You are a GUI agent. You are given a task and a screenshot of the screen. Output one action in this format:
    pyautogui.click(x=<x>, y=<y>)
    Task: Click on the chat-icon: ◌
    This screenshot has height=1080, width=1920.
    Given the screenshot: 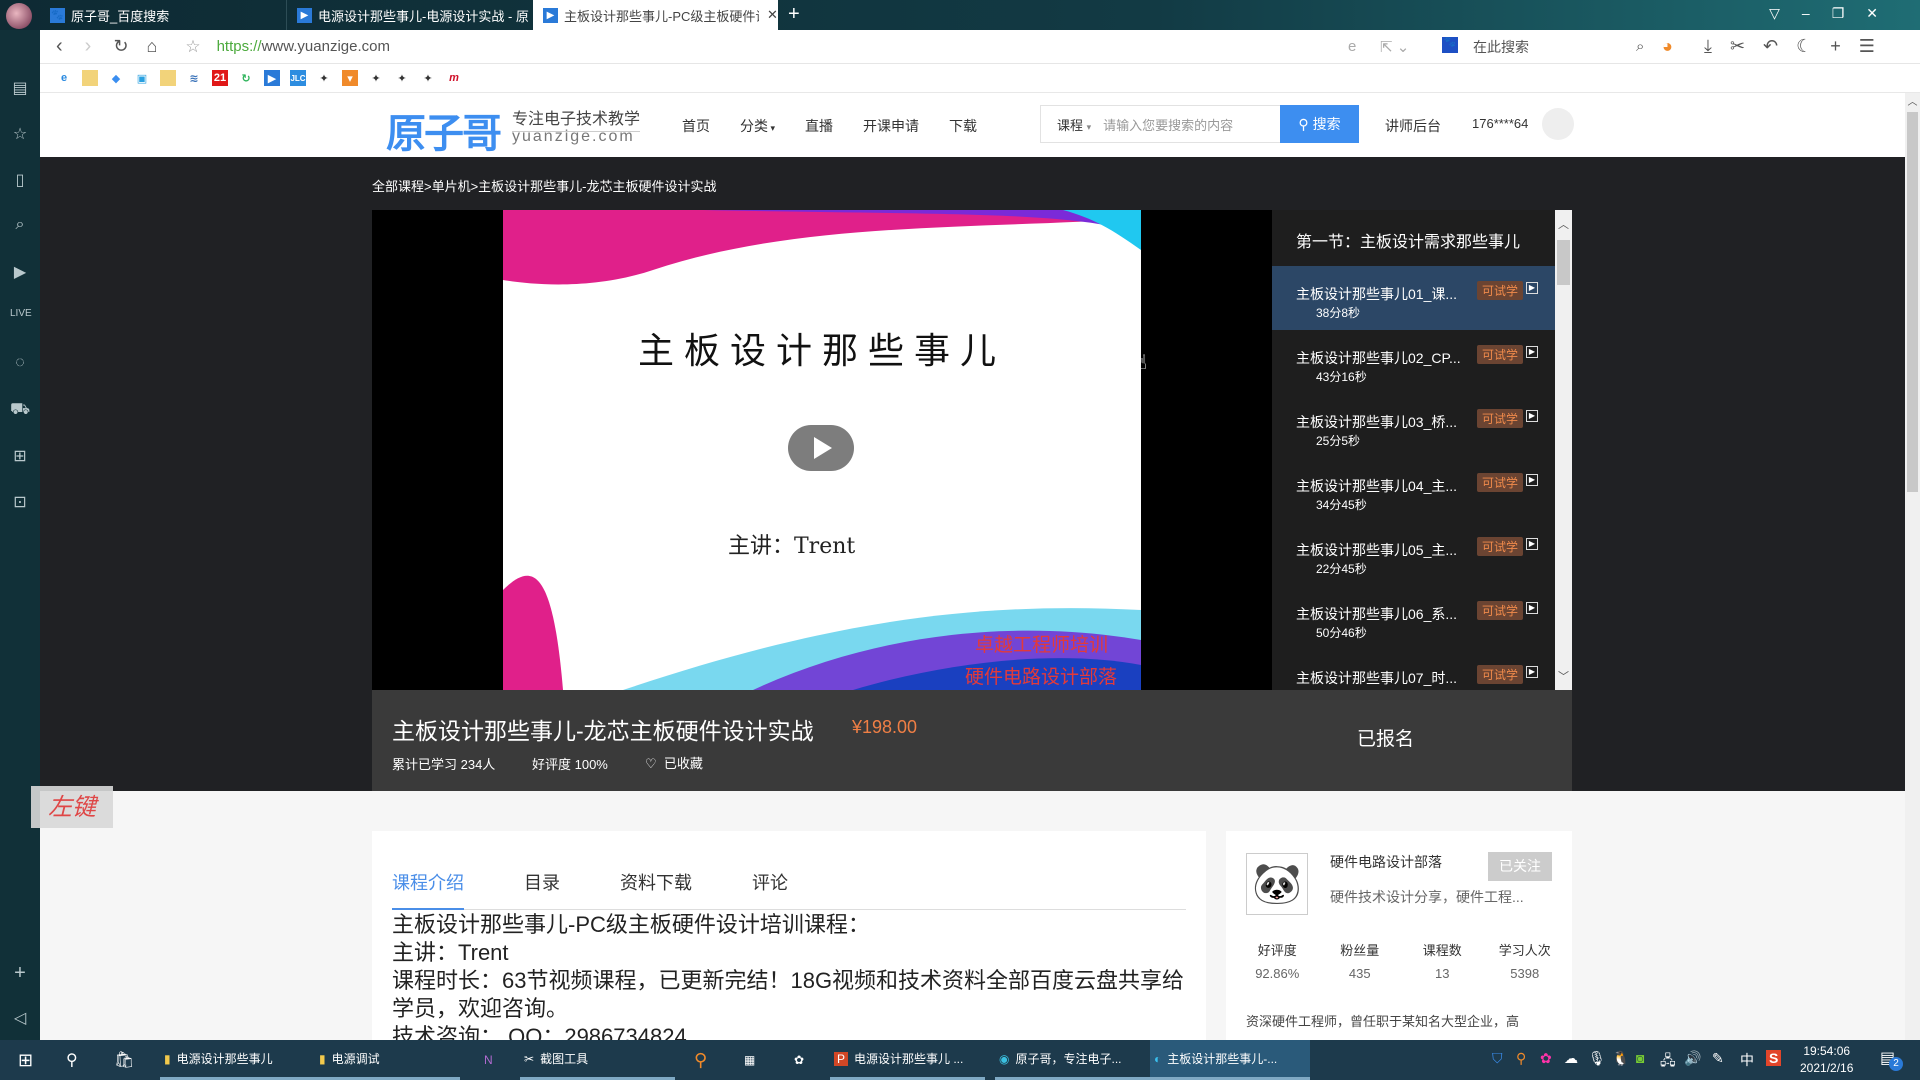 What is the action you would take?
    pyautogui.click(x=20, y=364)
    